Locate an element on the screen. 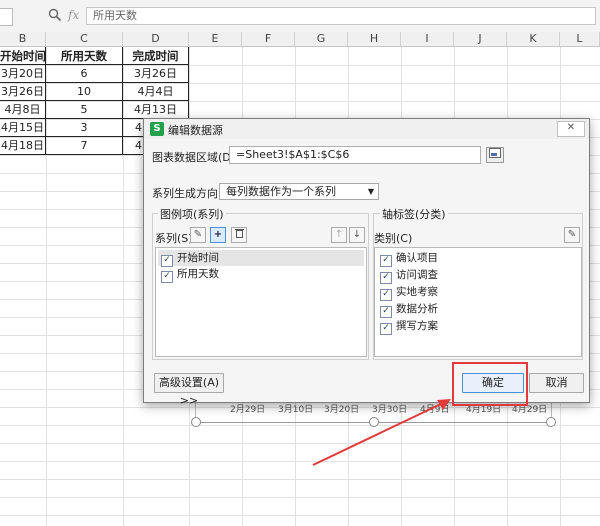 This screenshot has width=600, height=526. category-item: ✓ 确认项目 is located at coordinates (407, 258).